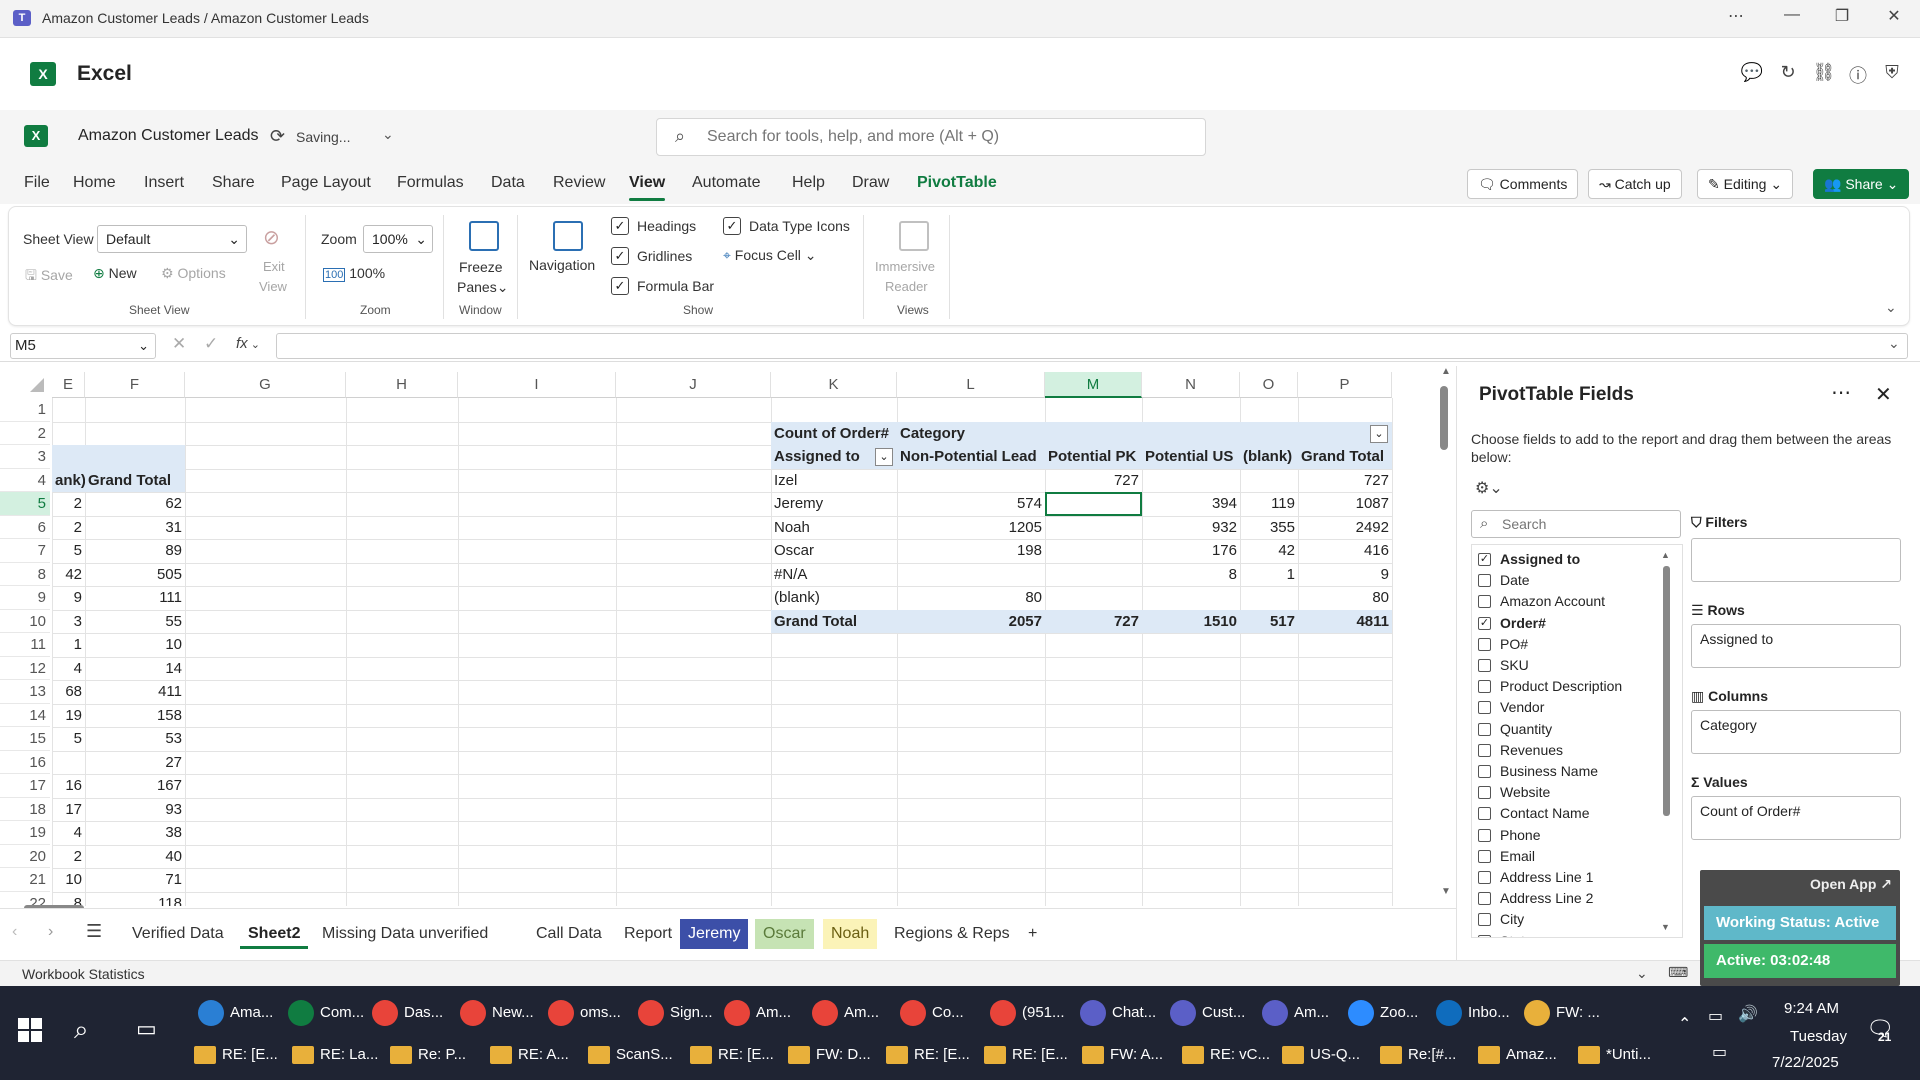 The height and width of the screenshot is (1080, 1920). What do you see at coordinates (146, 1029) in the screenshot?
I see `task-view-icon: ▭` at bounding box center [146, 1029].